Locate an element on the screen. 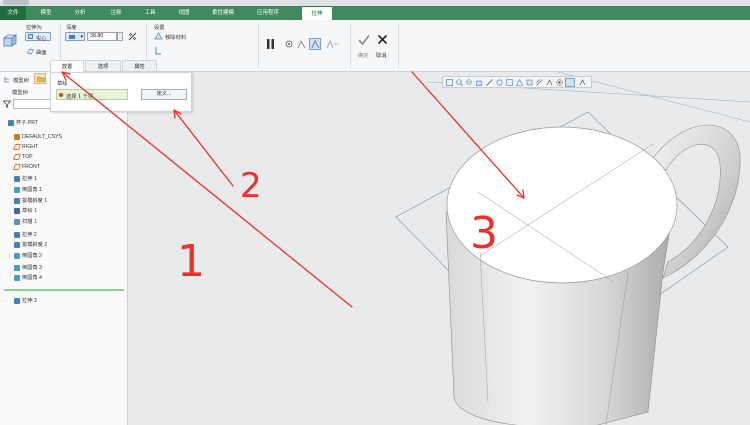 This screenshot has width=750, height=425. folder-browser-tab is located at coordinates (40, 78).